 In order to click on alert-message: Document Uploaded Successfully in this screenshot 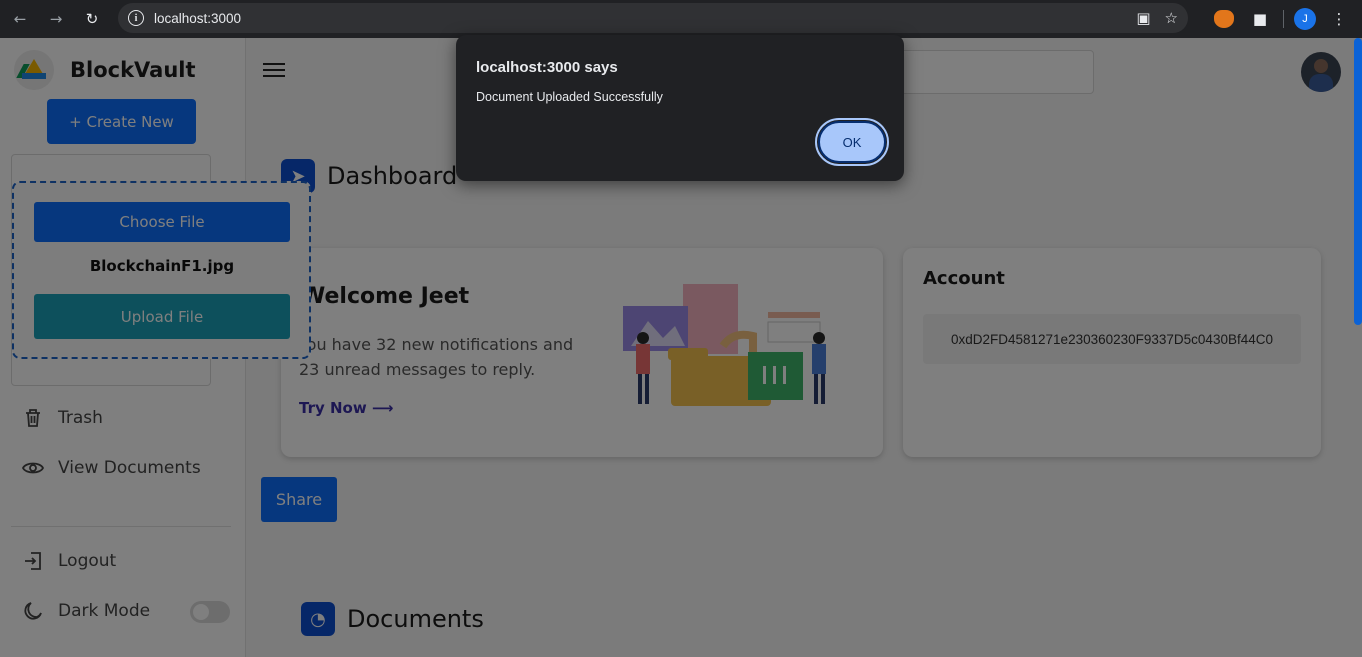, I will do `click(569, 97)`.